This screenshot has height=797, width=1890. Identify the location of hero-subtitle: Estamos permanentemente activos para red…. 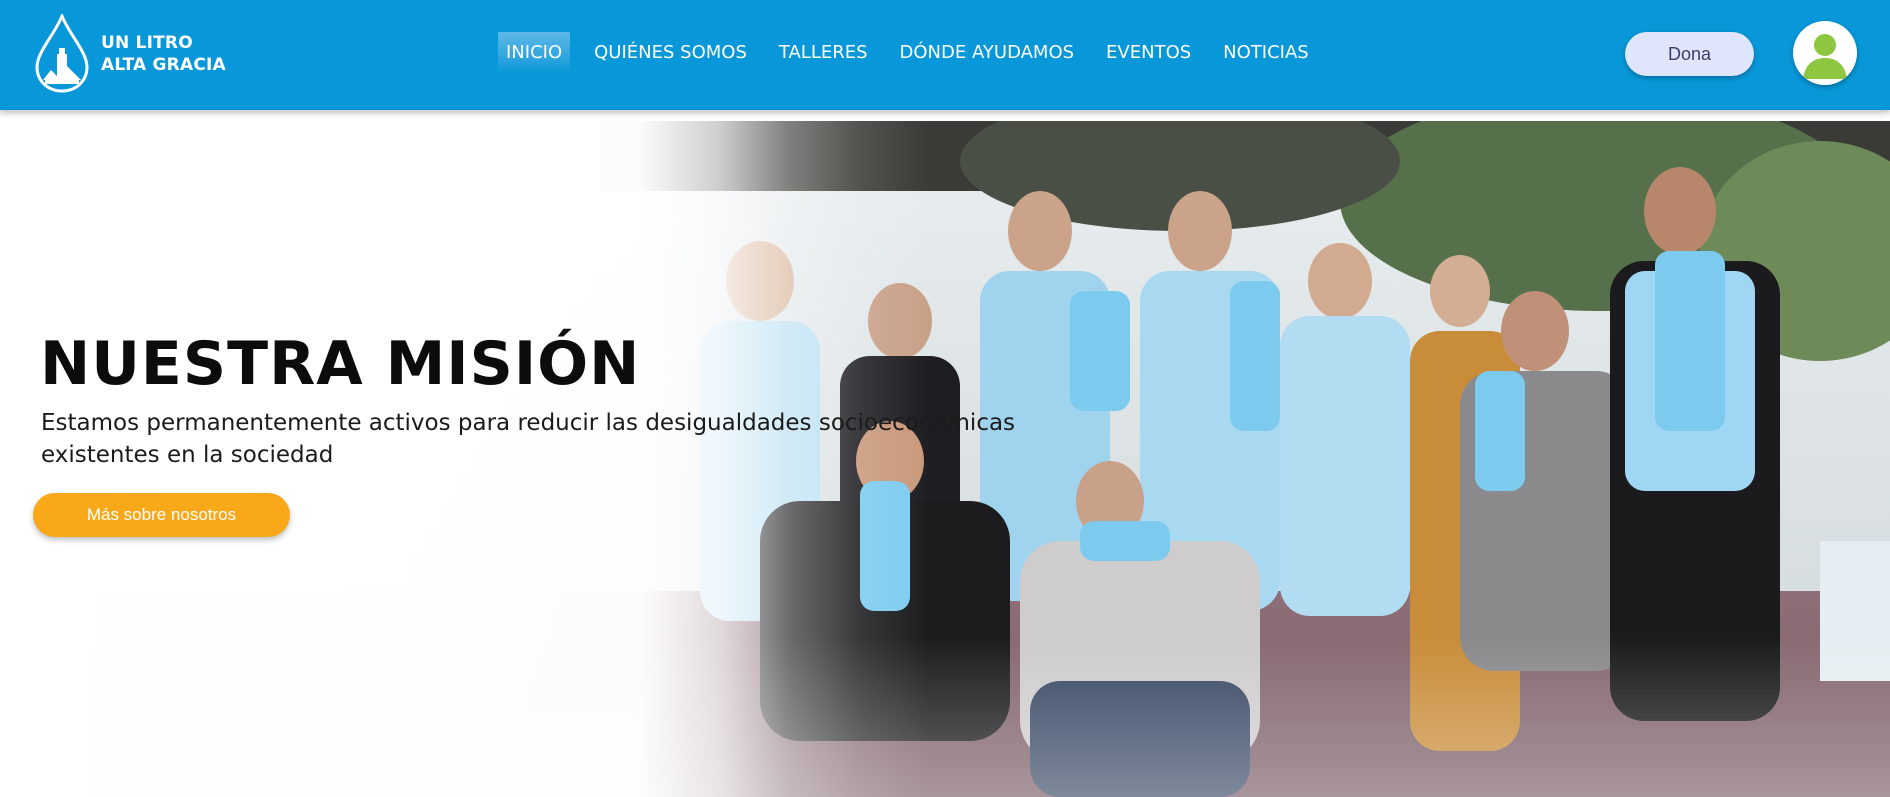
(571, 439).